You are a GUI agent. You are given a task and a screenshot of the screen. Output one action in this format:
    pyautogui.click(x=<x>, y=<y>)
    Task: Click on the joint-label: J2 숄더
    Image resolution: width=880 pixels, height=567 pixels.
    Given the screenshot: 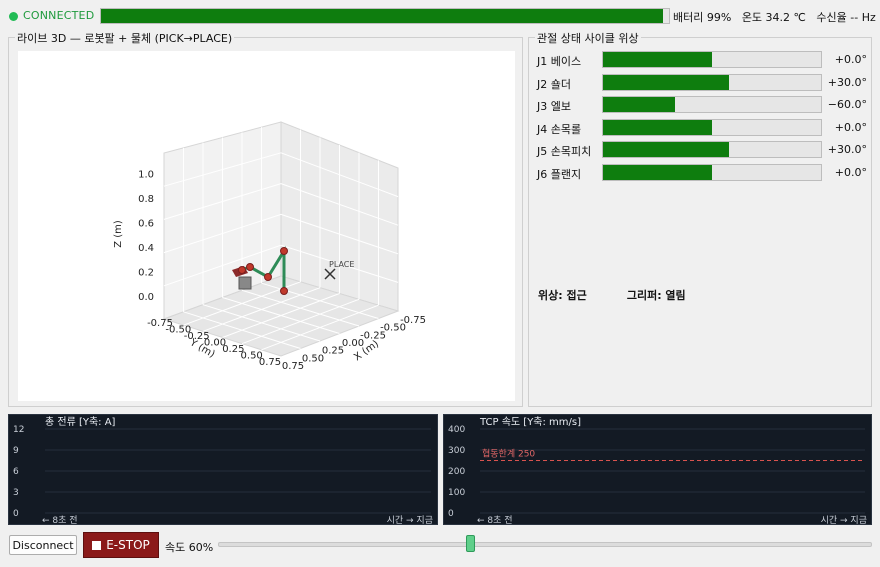 What is the action you would take?
    pyautogui.click(x=554, y=84)
    